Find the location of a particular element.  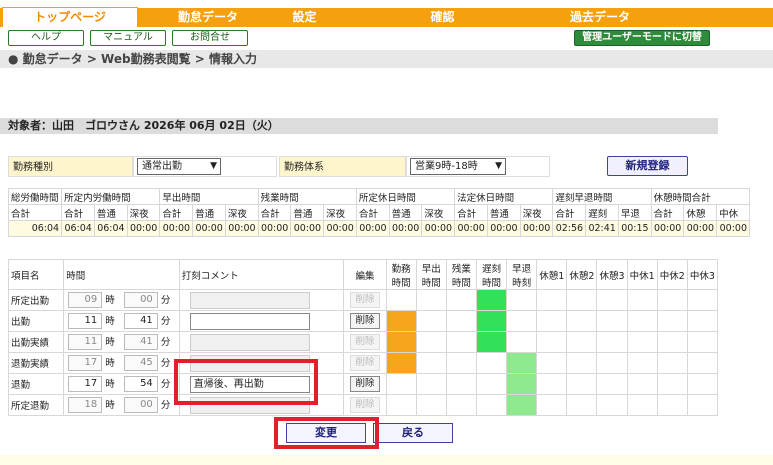

time-cell: 17 時 45 分 is located at coordinates (121, 363).